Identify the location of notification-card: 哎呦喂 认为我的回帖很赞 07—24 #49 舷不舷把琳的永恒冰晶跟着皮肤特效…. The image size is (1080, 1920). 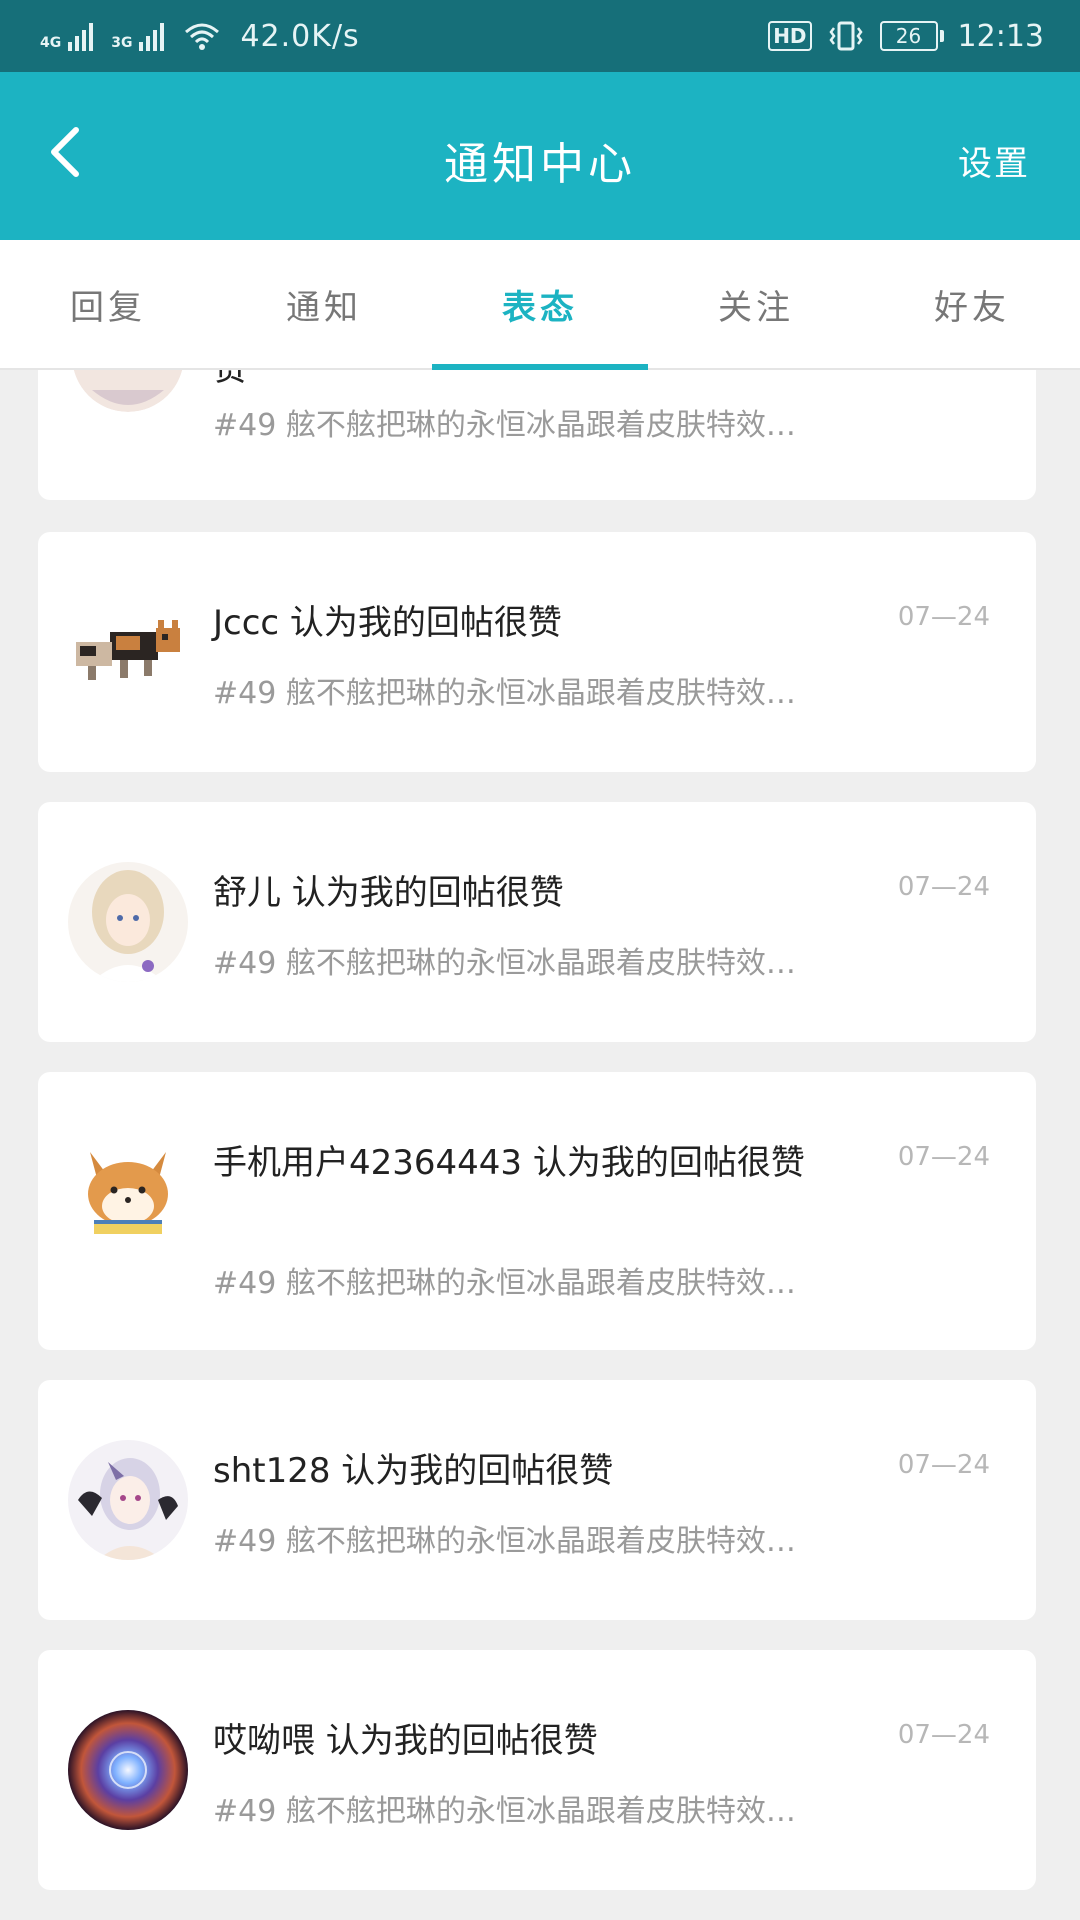
(537, 1770).